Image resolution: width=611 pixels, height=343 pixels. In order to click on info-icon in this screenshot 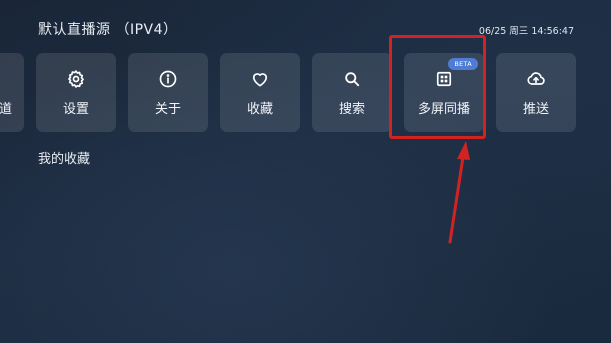, I will do `click(168, 79)`.